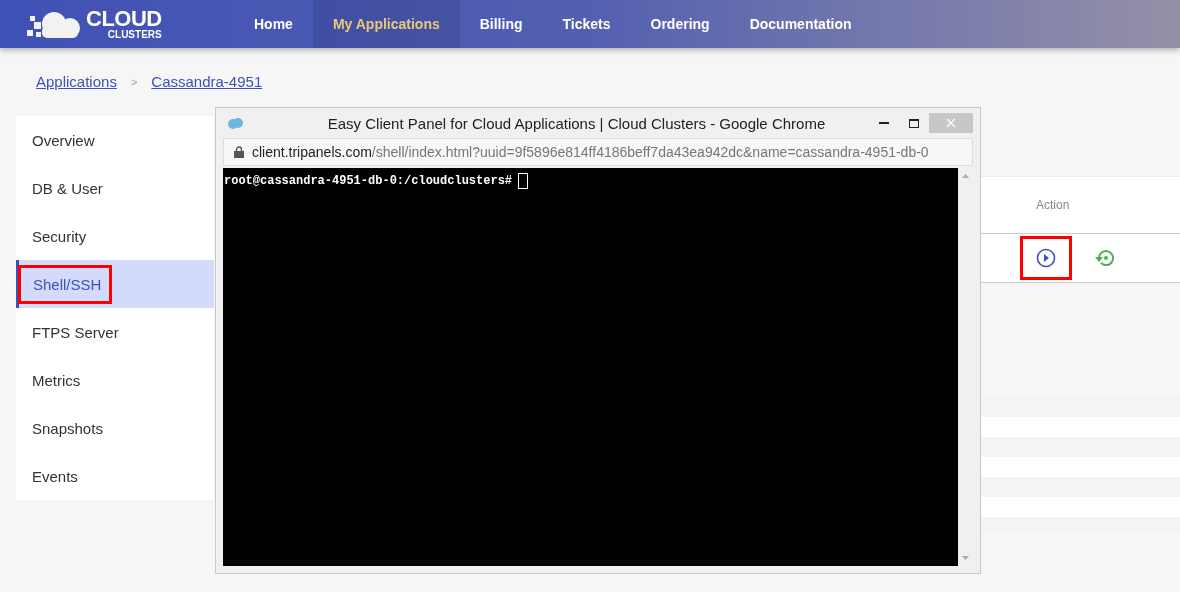 The height and width of the screenshot is (592, 1180). What do you see at coordinates (650, 152) in the screenshot?
I see `url-path: /shell/index.html?uuid=9f5896e814ff4186beff7da43ea942dc&name=cassandra-4951-db-0` at bounding box center [650, 152].